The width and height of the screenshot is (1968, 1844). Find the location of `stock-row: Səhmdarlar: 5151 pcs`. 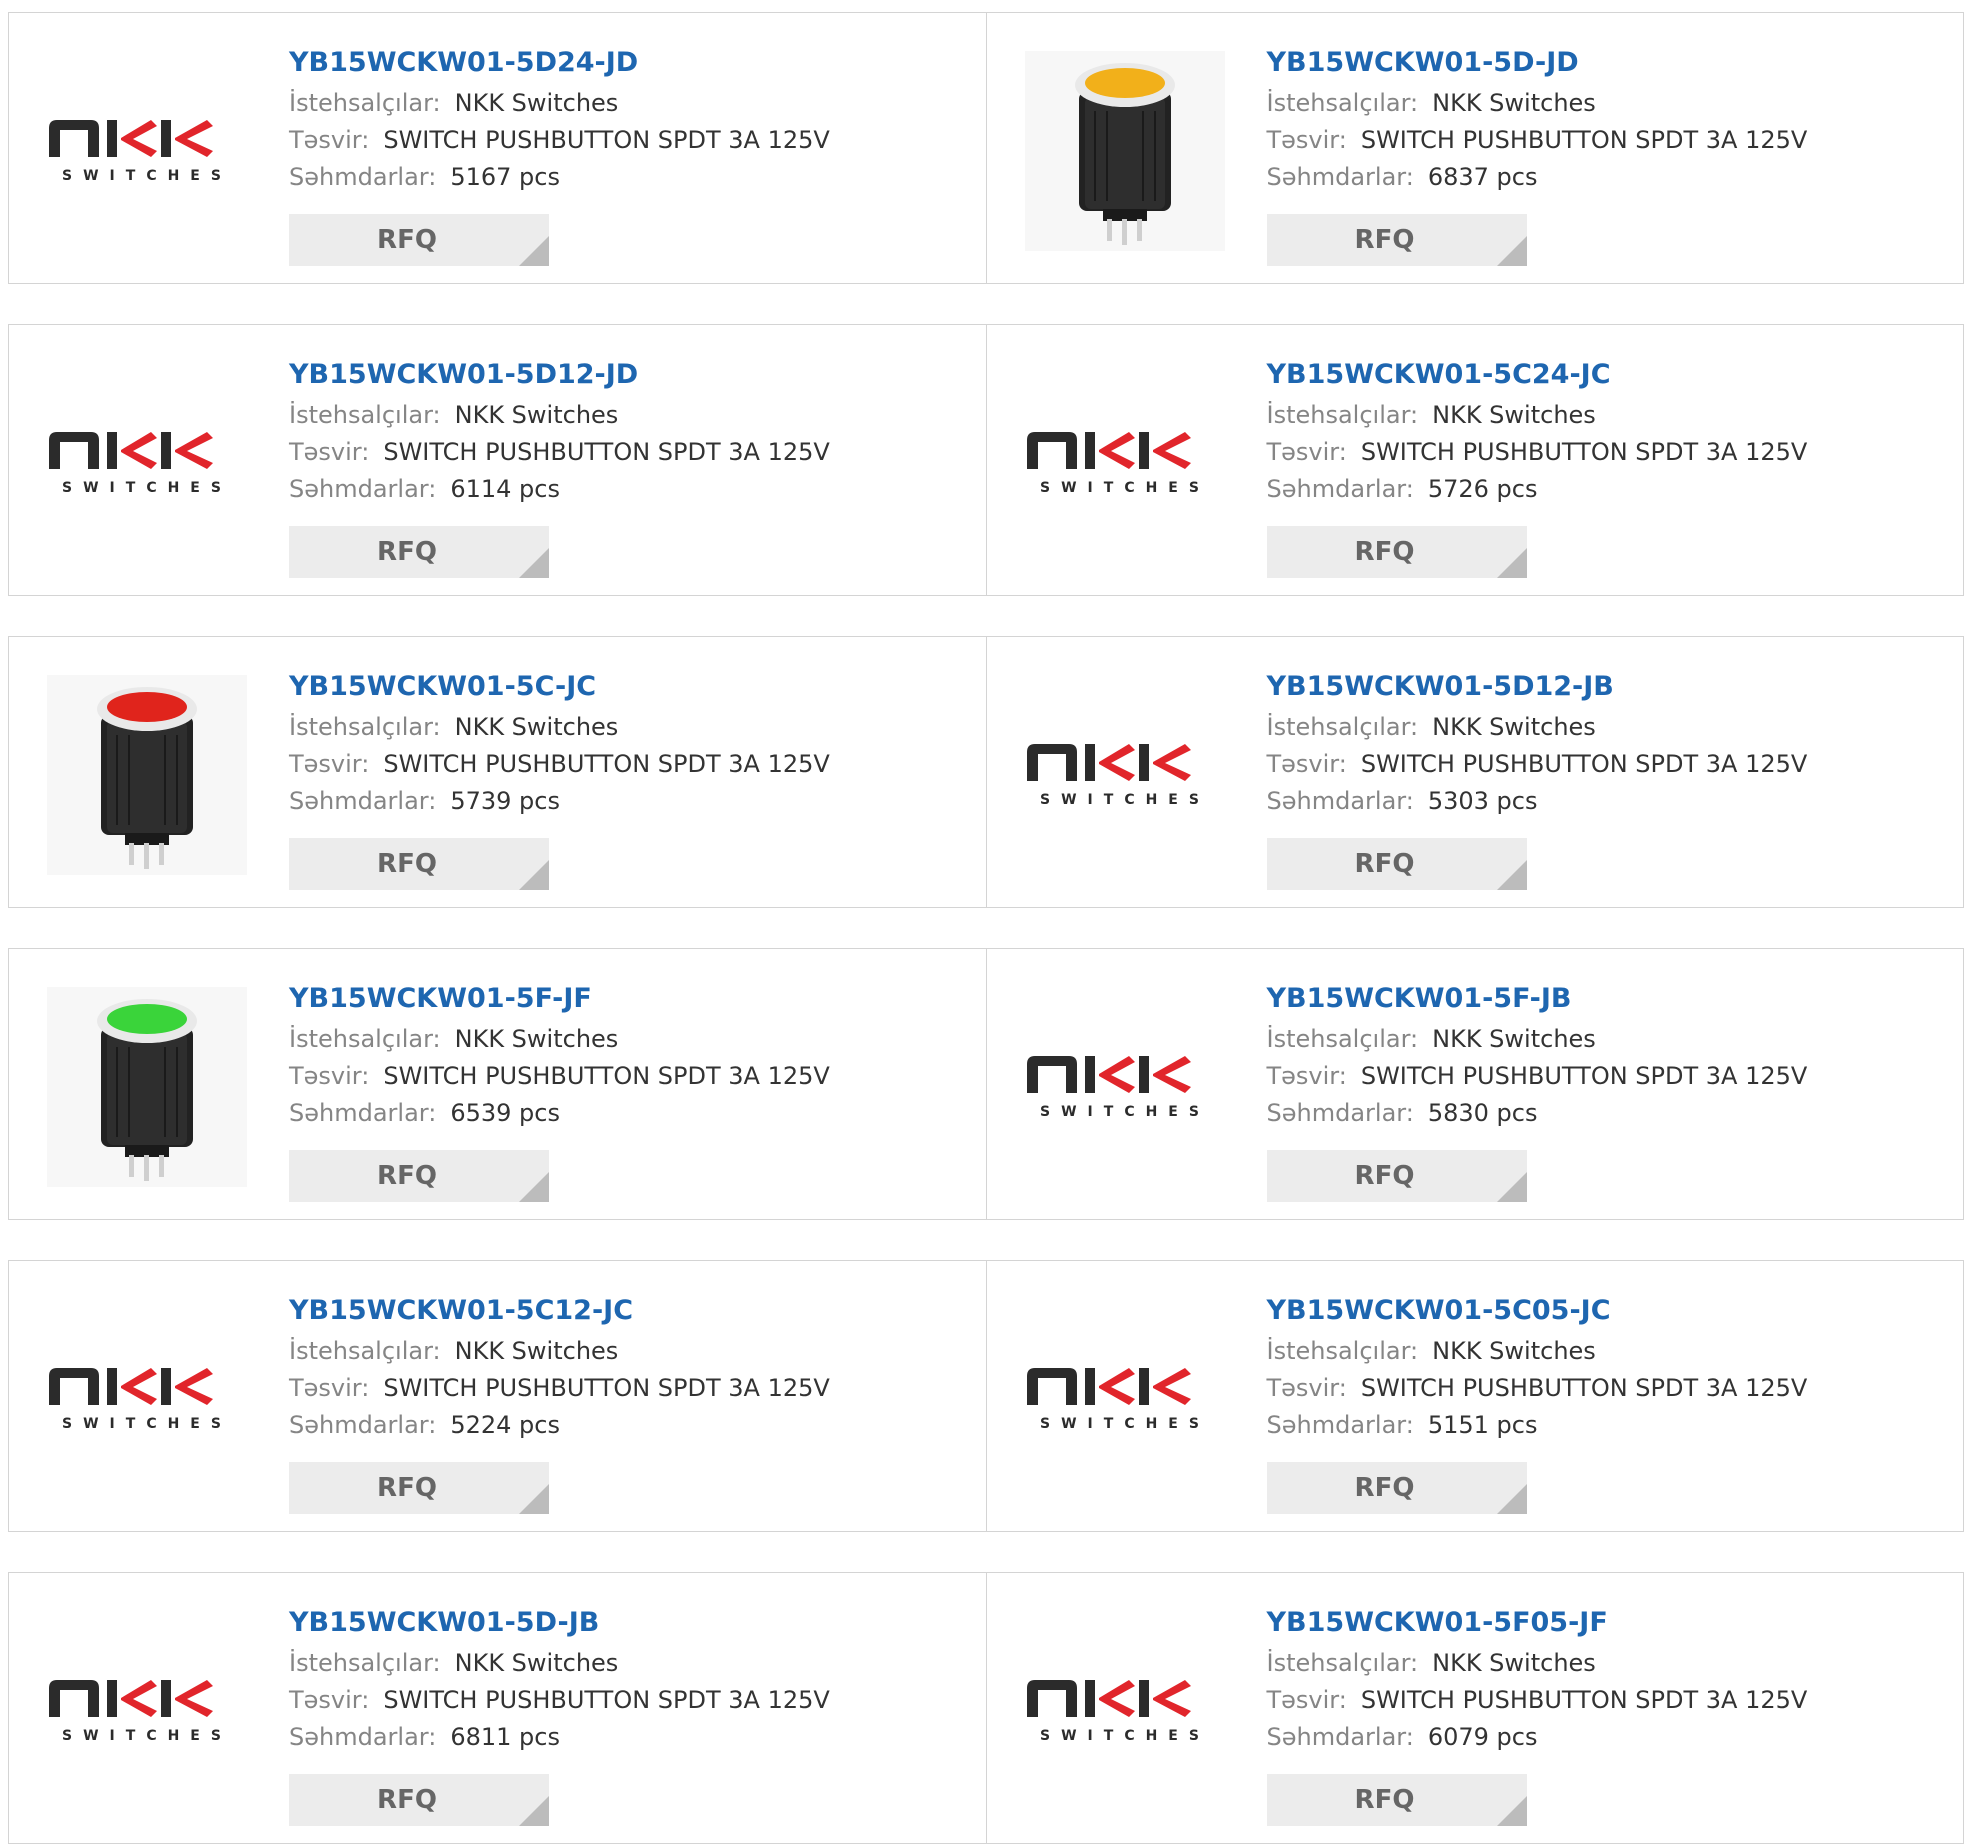

stock-row: Səhmdarlar: 5151 pcs is located at coordinates (1537, 1425).